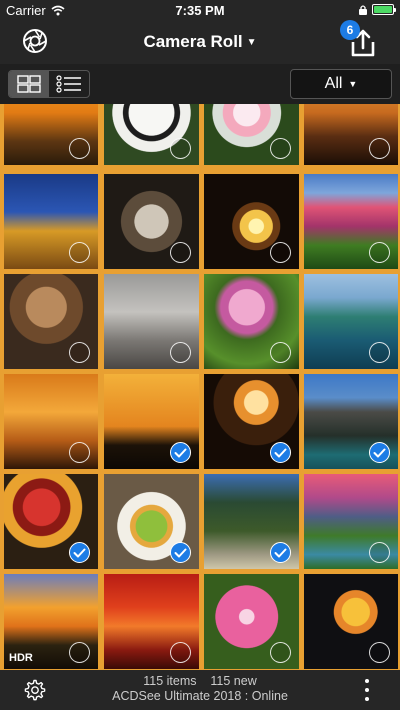  I want to click on battery-icon, so click(384, 9).